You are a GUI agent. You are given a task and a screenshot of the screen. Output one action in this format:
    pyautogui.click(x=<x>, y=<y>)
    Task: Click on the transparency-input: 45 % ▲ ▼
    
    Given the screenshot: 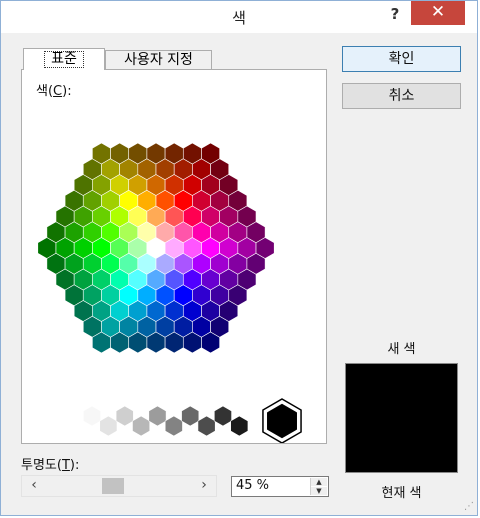 What is the action you would take?
    pyautogui.click(x=280, y=486)
    